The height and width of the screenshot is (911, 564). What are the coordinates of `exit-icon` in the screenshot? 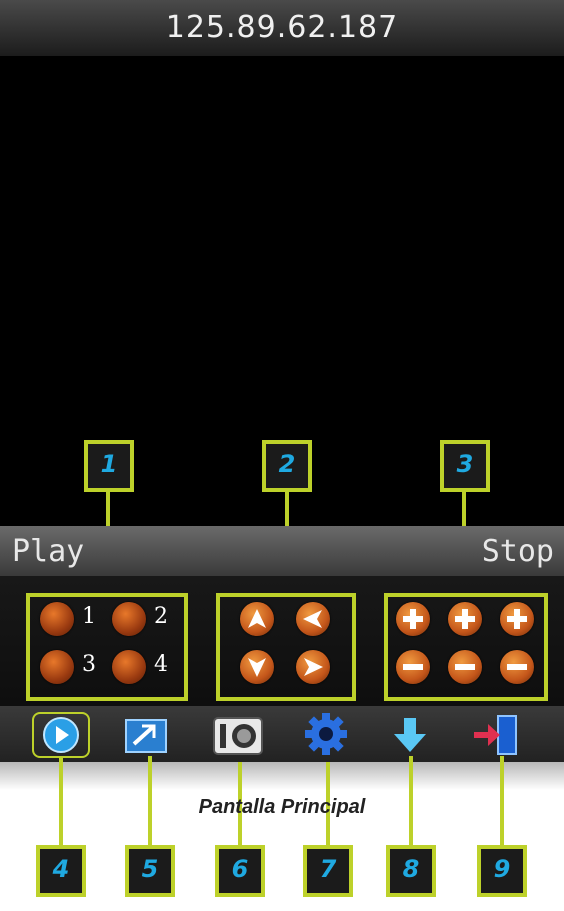 It's located at (495, 735).